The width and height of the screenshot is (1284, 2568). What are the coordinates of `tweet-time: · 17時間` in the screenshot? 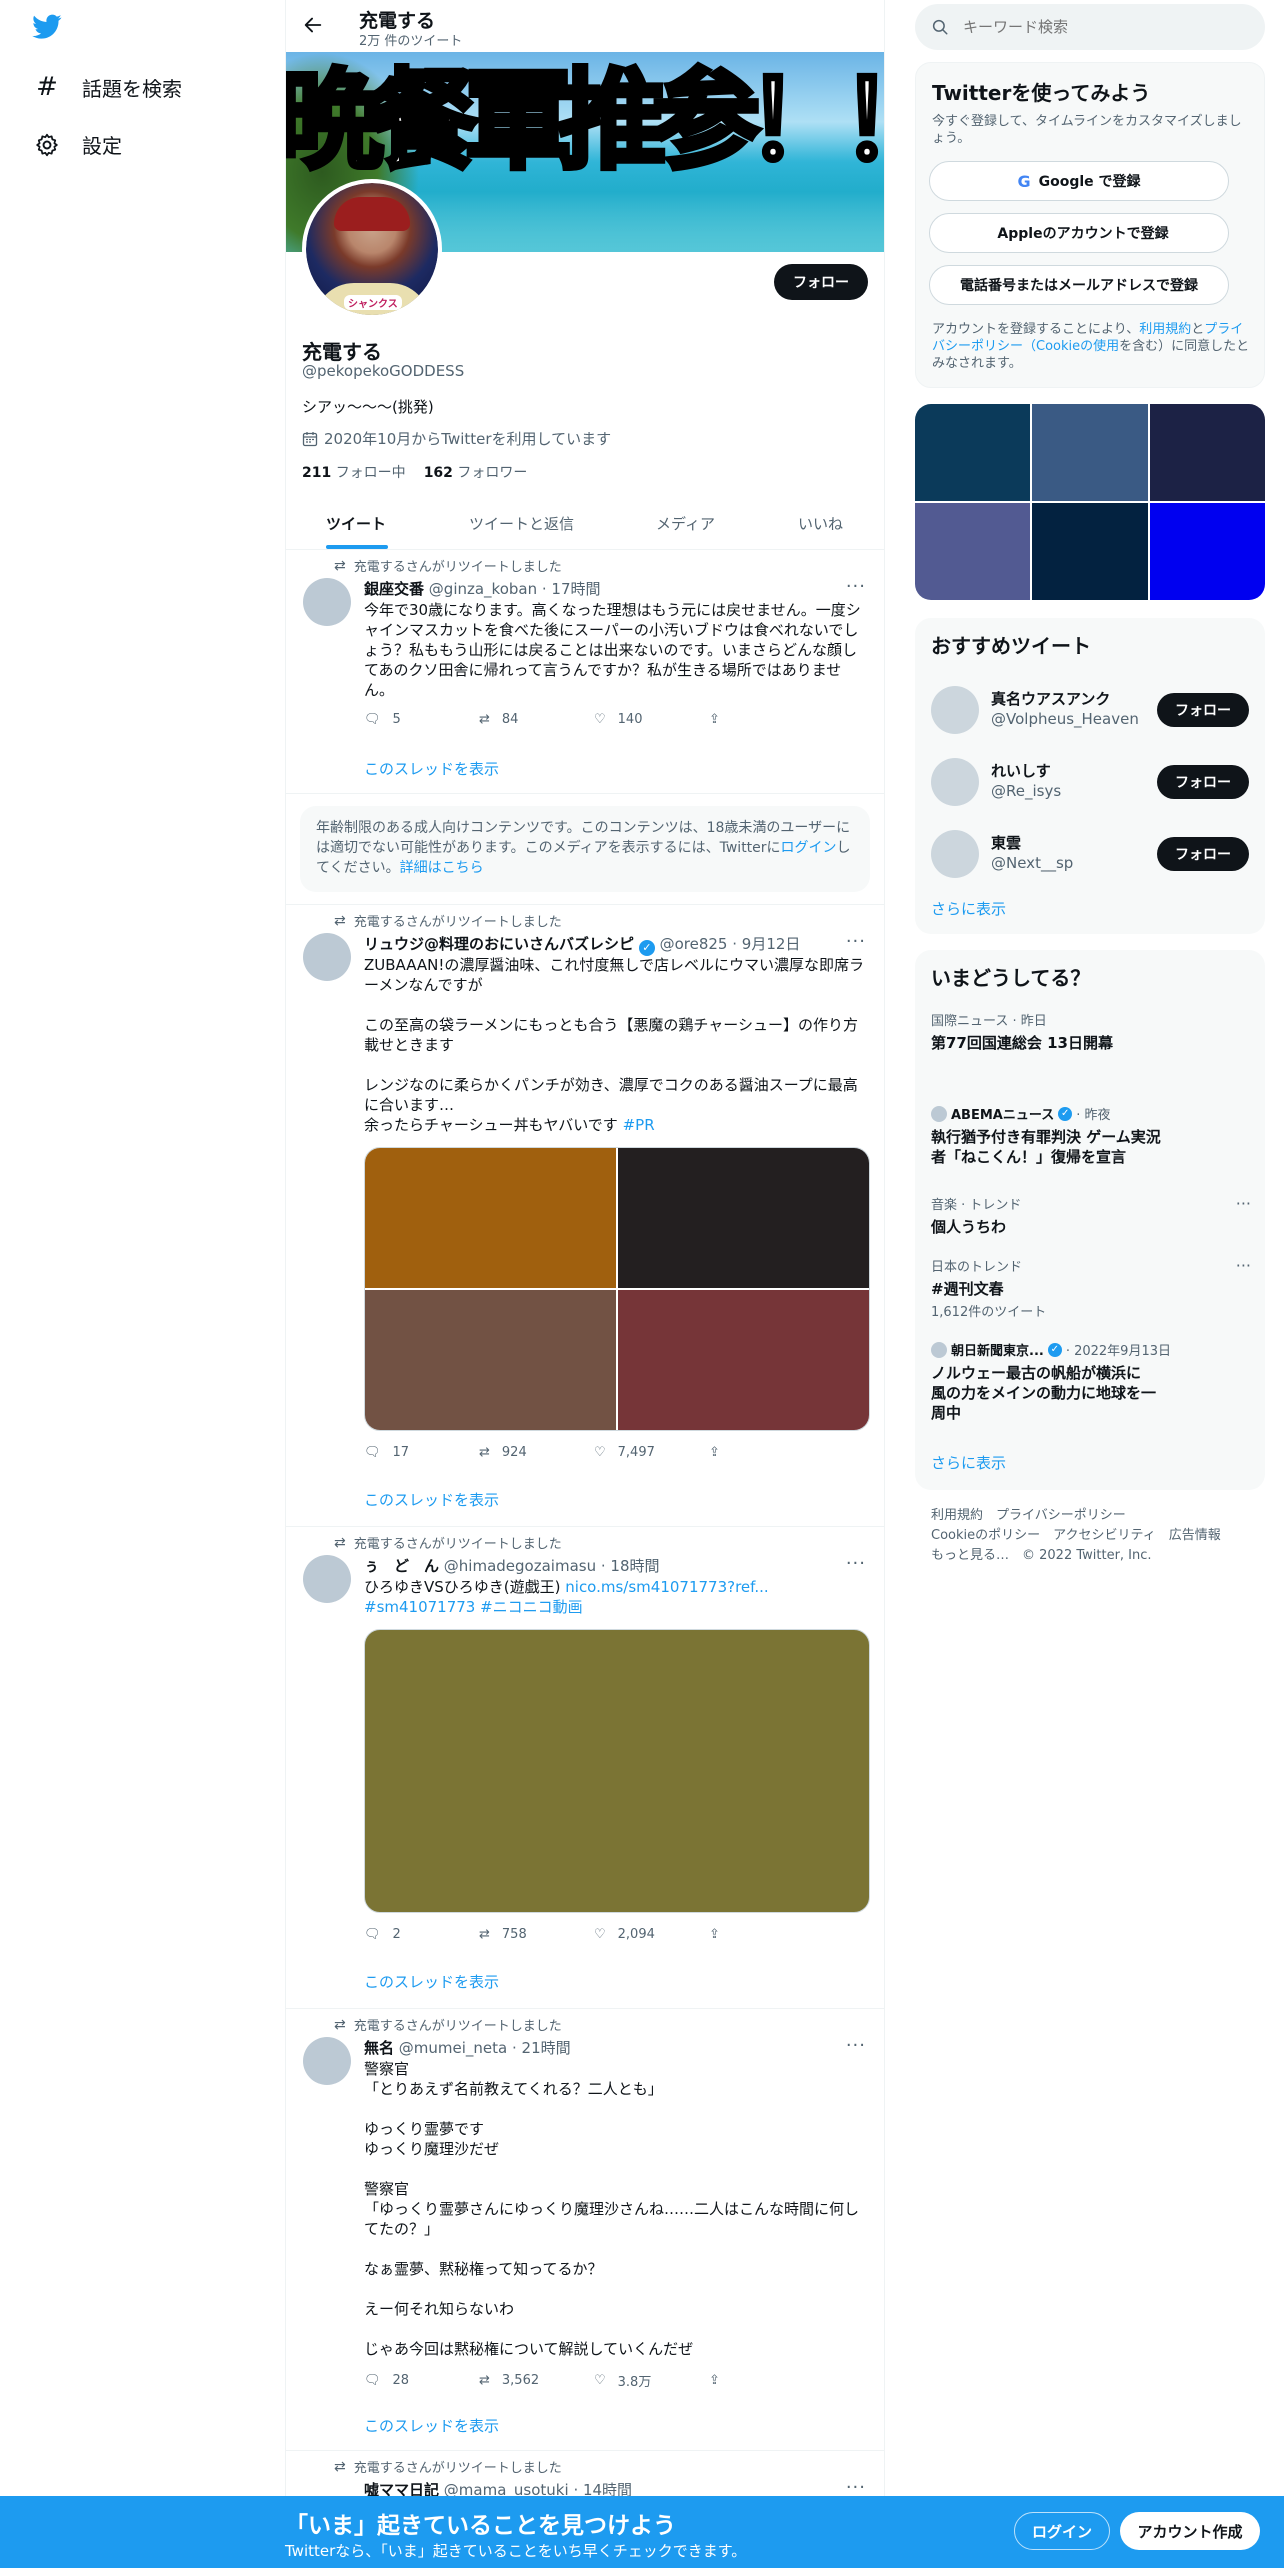 It's located at (571, 589).